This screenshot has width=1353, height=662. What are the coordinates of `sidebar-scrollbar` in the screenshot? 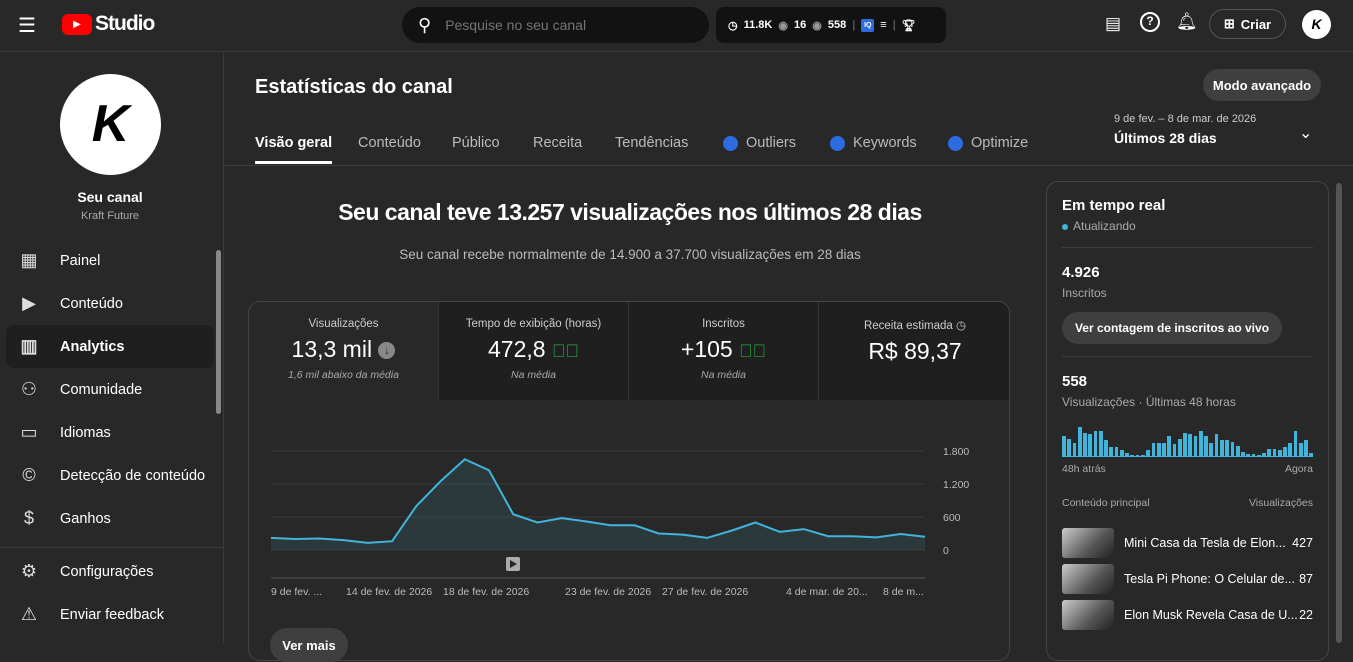 It's located at (218, 332).